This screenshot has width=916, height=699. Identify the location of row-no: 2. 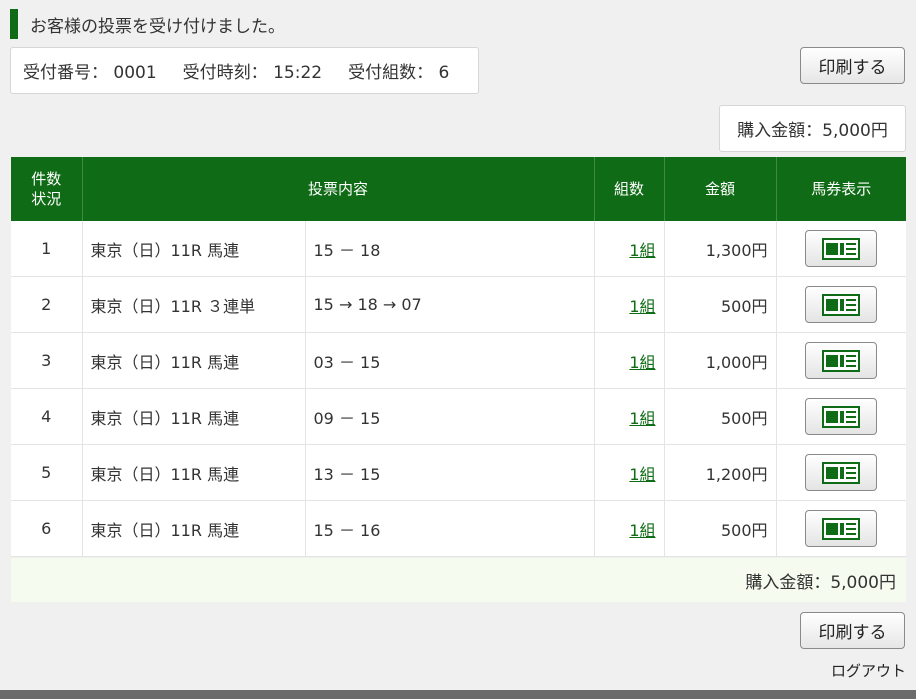
(47, 304).